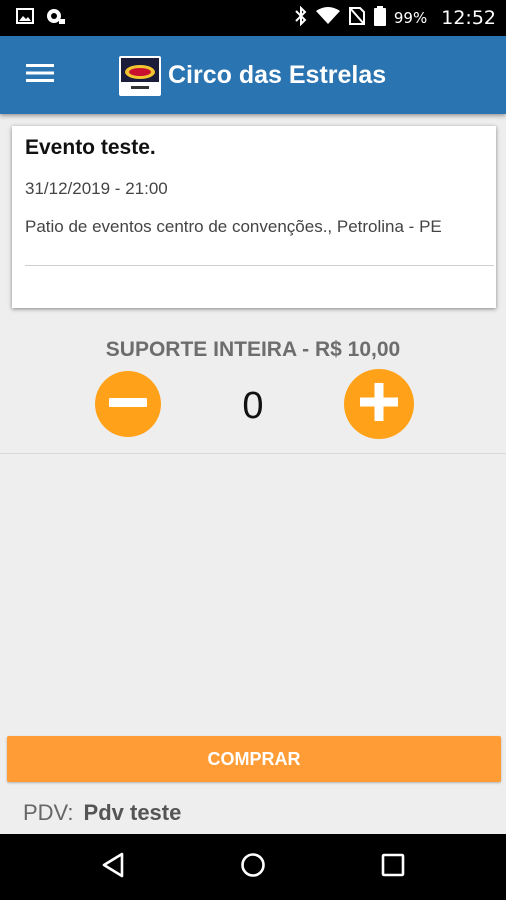 The image size is (506, 900). What do you see at coordinates (55, 18) in the screenshot?
I see `camera-icon` at bounding box center [55, 18].